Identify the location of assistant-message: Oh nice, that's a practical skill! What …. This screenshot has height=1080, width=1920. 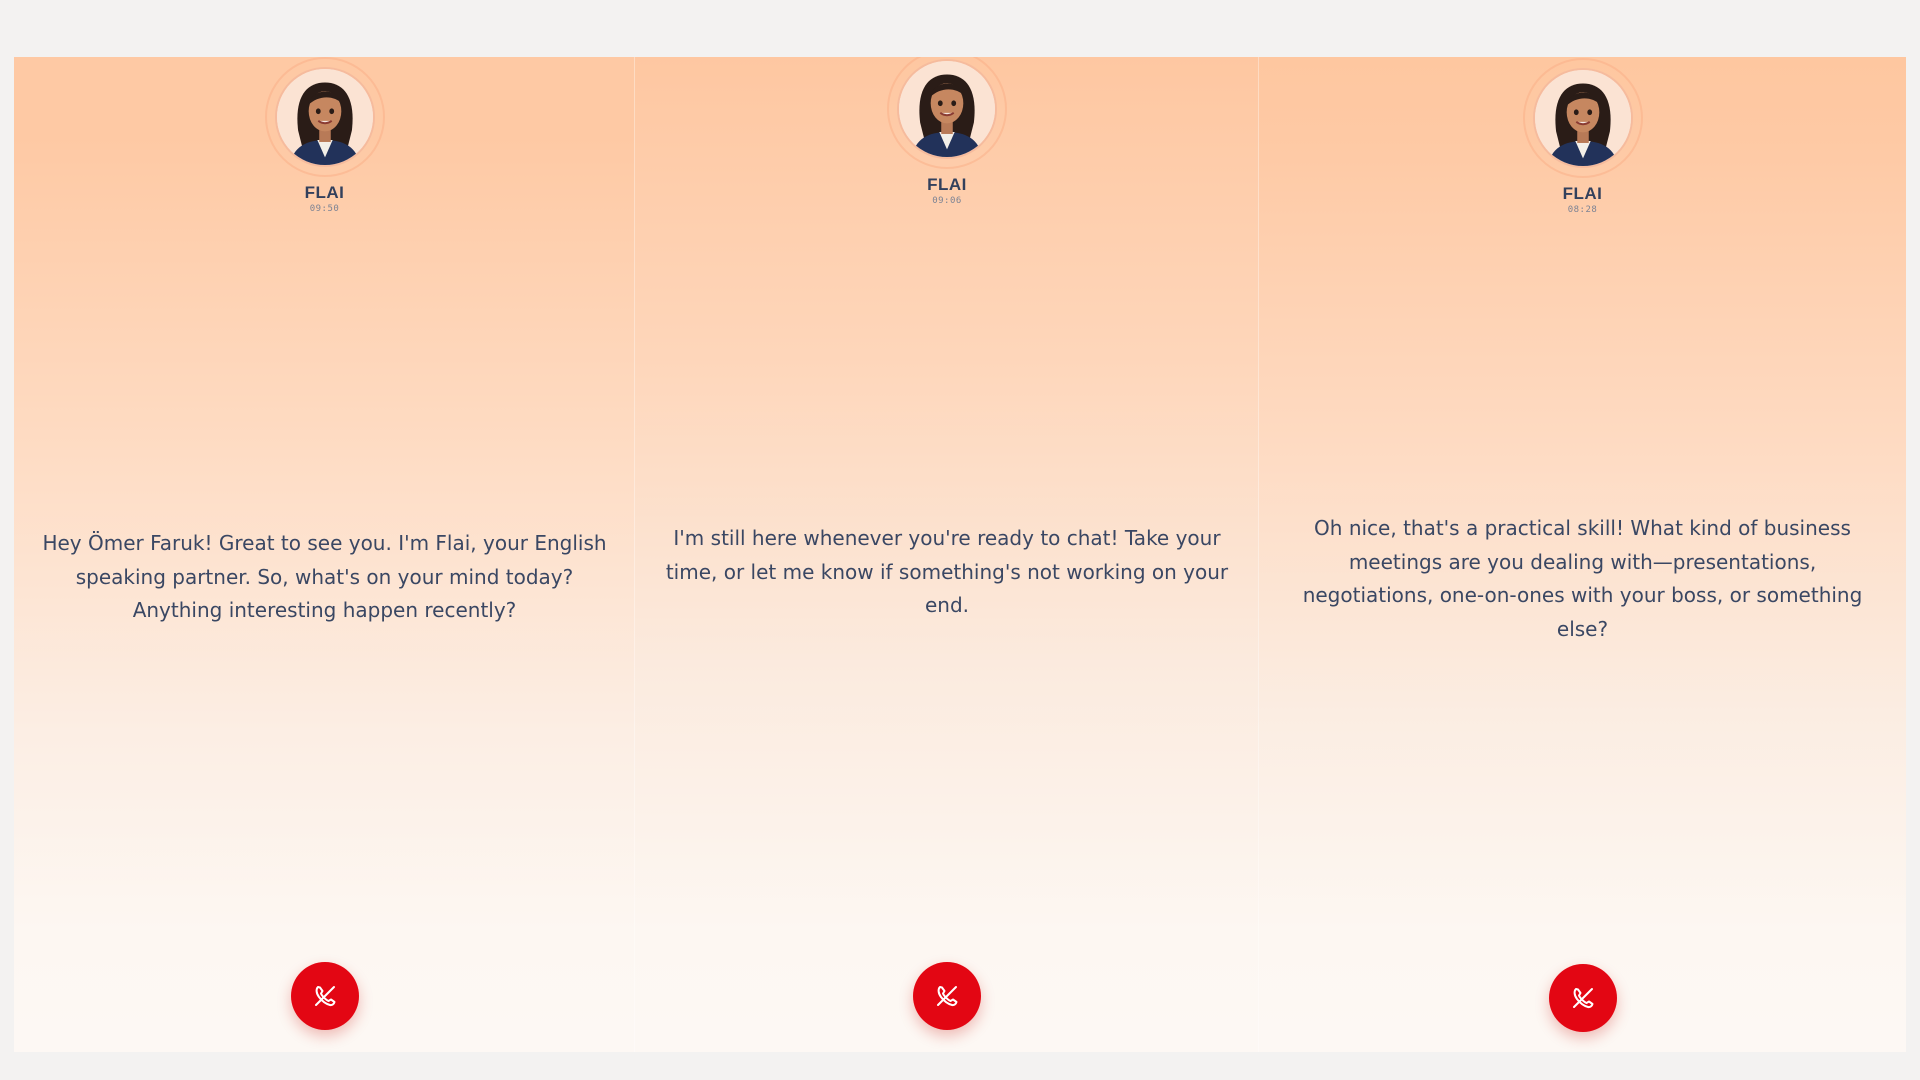
(1582, 578).